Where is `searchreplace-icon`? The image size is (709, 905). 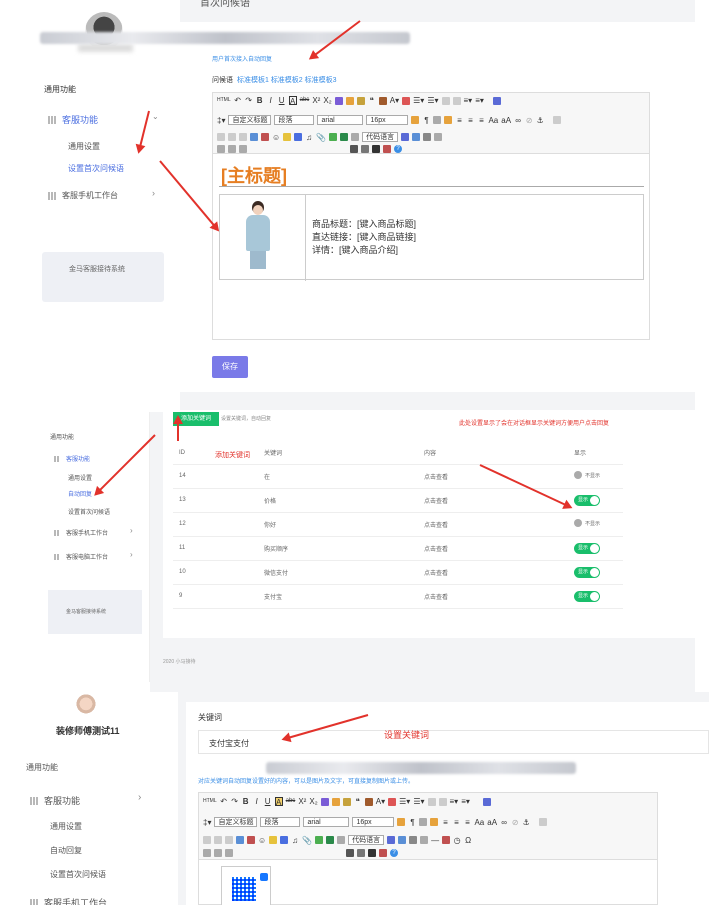
searchreplace-icon is located at coordinates (376, 149).